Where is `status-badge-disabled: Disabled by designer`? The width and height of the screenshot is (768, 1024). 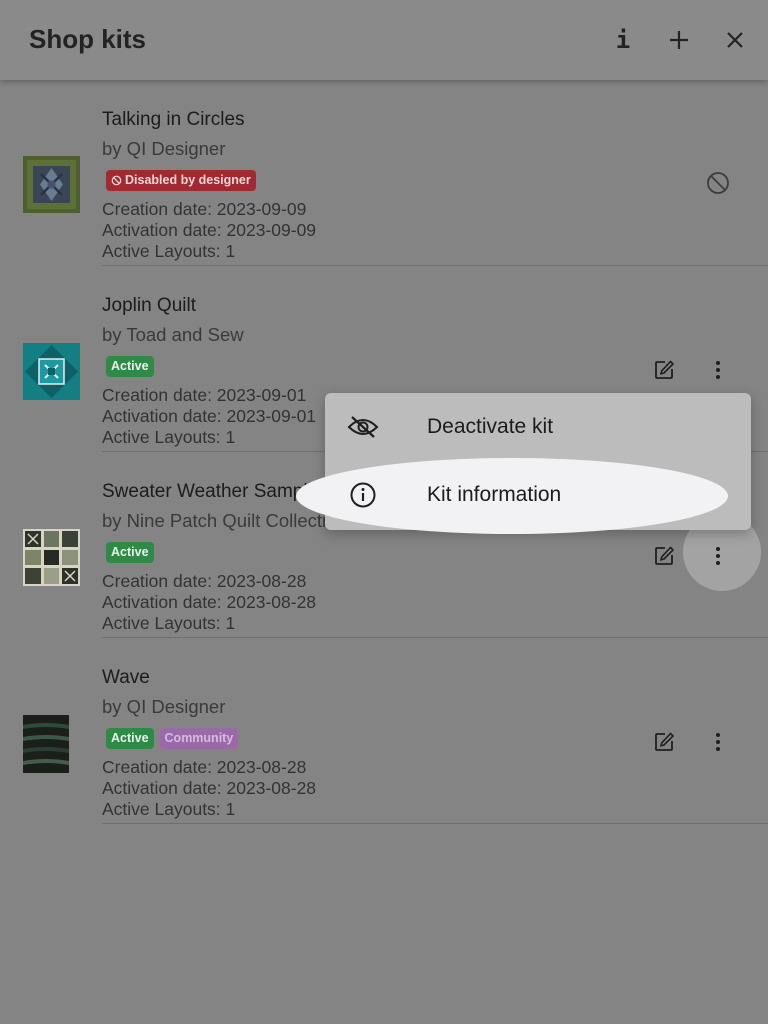
status-badge-disabled: Disabled by designer is located at coordinates (181, 180).